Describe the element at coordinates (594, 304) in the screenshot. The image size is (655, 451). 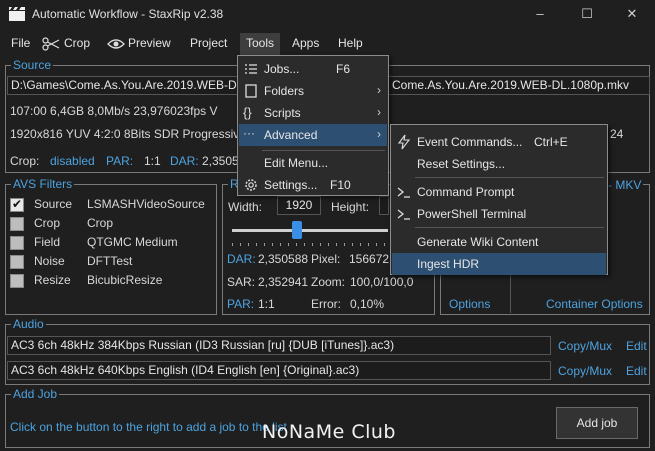
I see `container-options-link: Container Options` at that location.